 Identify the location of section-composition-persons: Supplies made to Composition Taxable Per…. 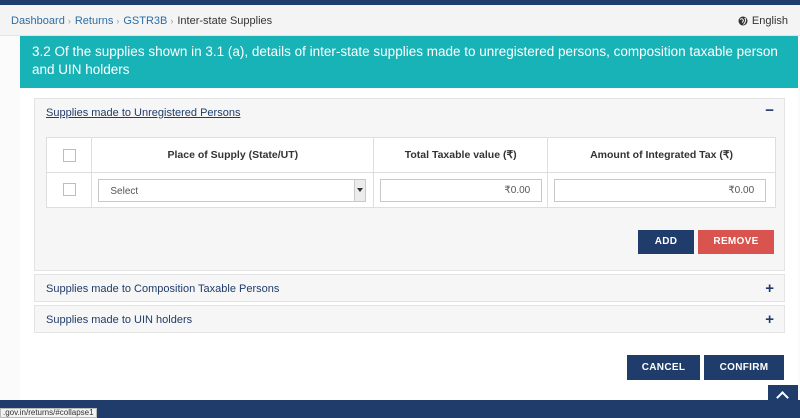
(409, 288).